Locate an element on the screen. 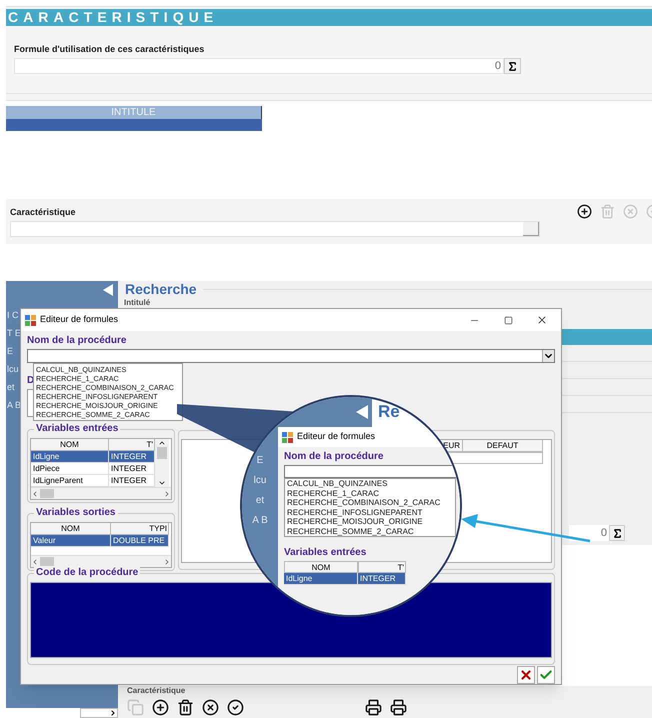  sigma-button is located at coordinates (512, 66).